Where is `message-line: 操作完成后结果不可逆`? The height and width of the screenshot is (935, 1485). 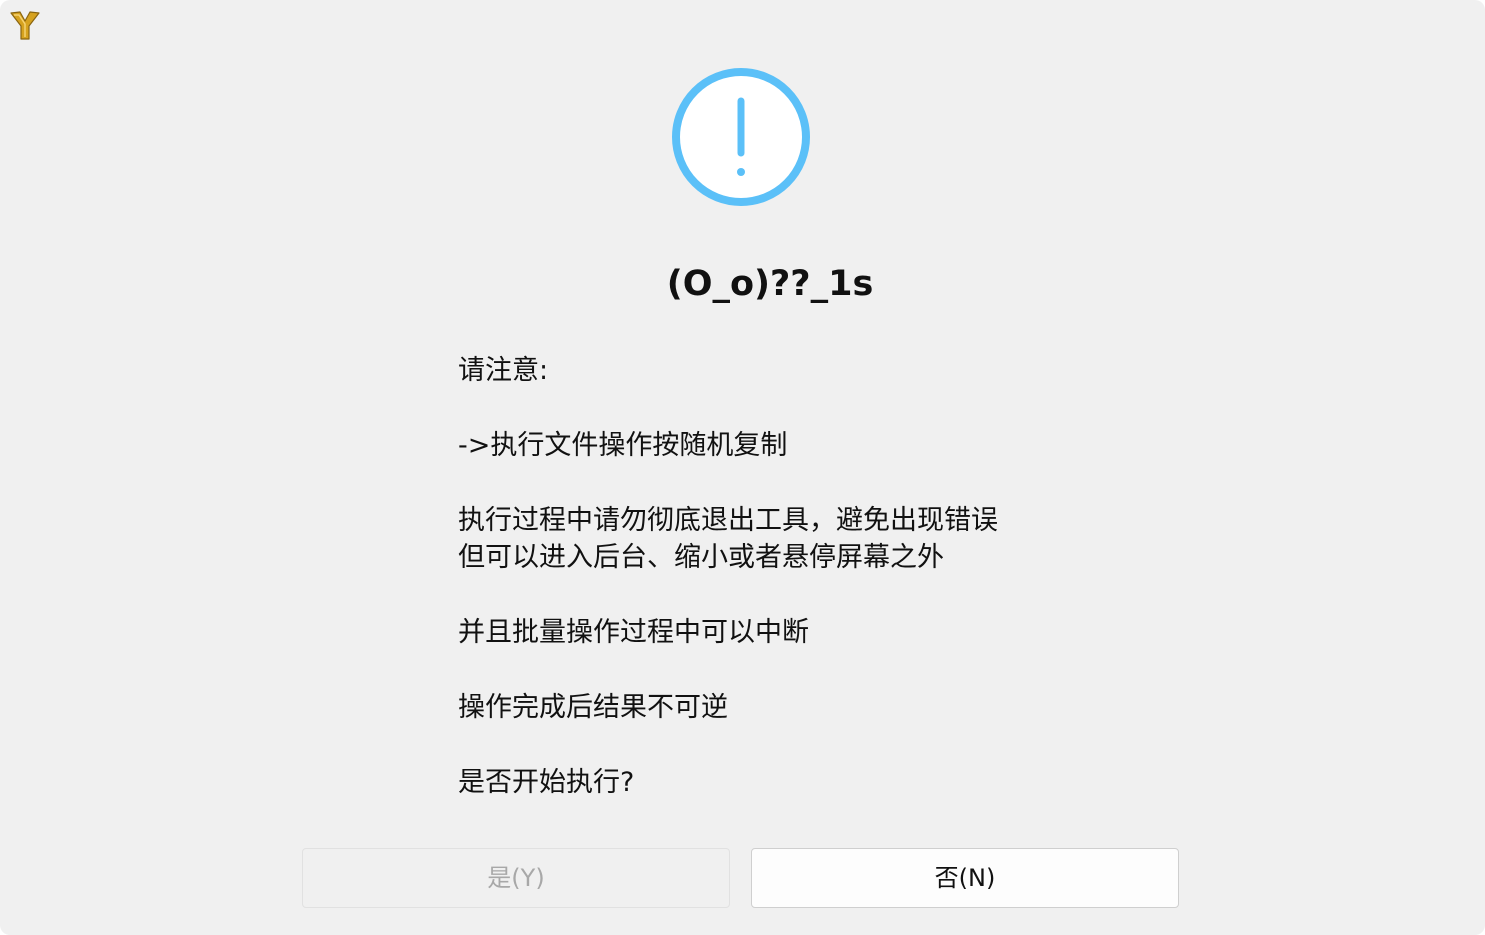 message-line: 操作完成后结果不可逆 is located at coordinates (593, 707).